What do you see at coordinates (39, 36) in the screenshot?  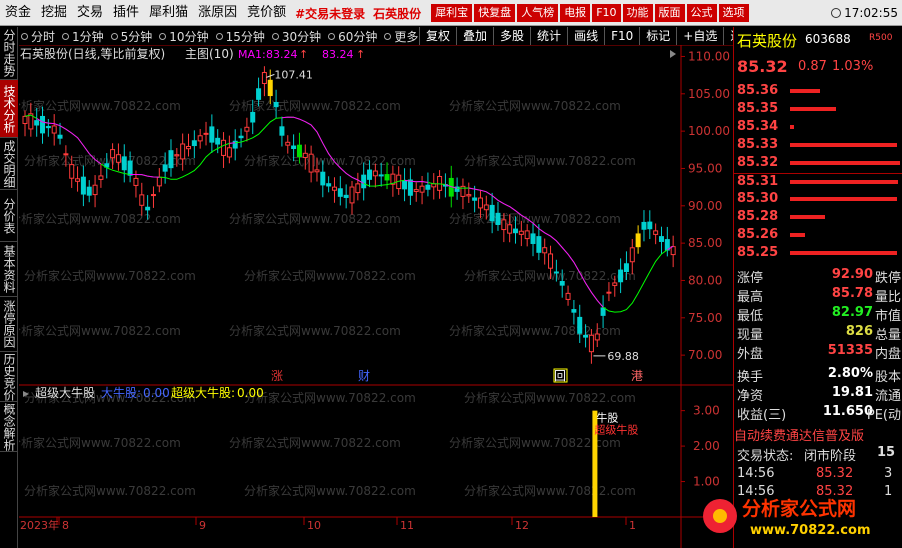 I see `period-0: 分时` at bounding box center [39, 36].